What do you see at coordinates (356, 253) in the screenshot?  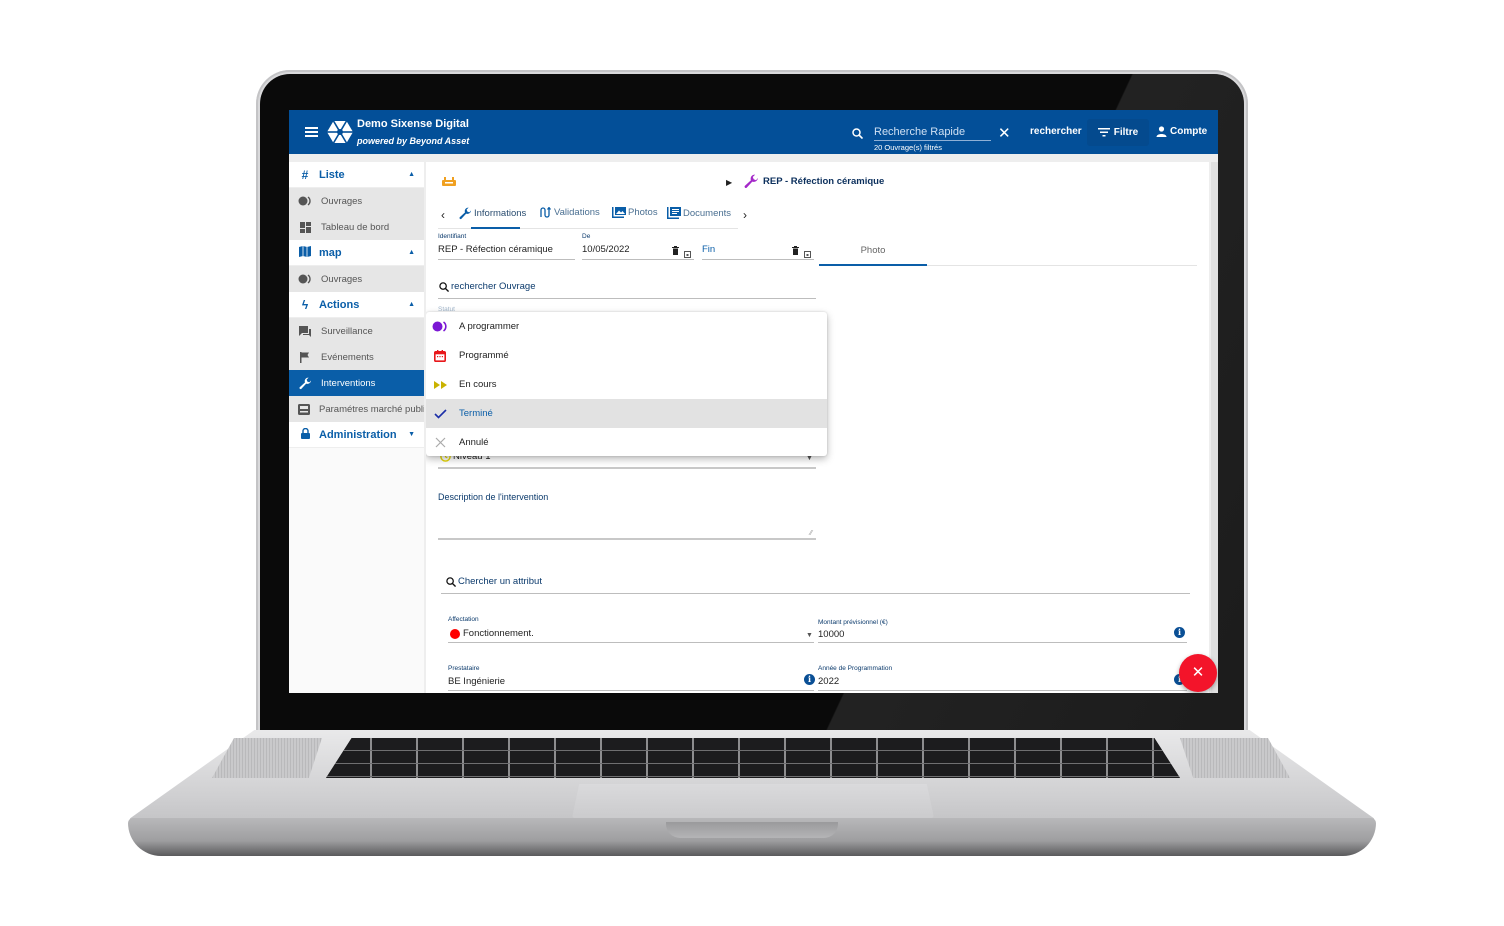 I see `sidebar-section-map: map ▲` at bounding box center [356, 253].